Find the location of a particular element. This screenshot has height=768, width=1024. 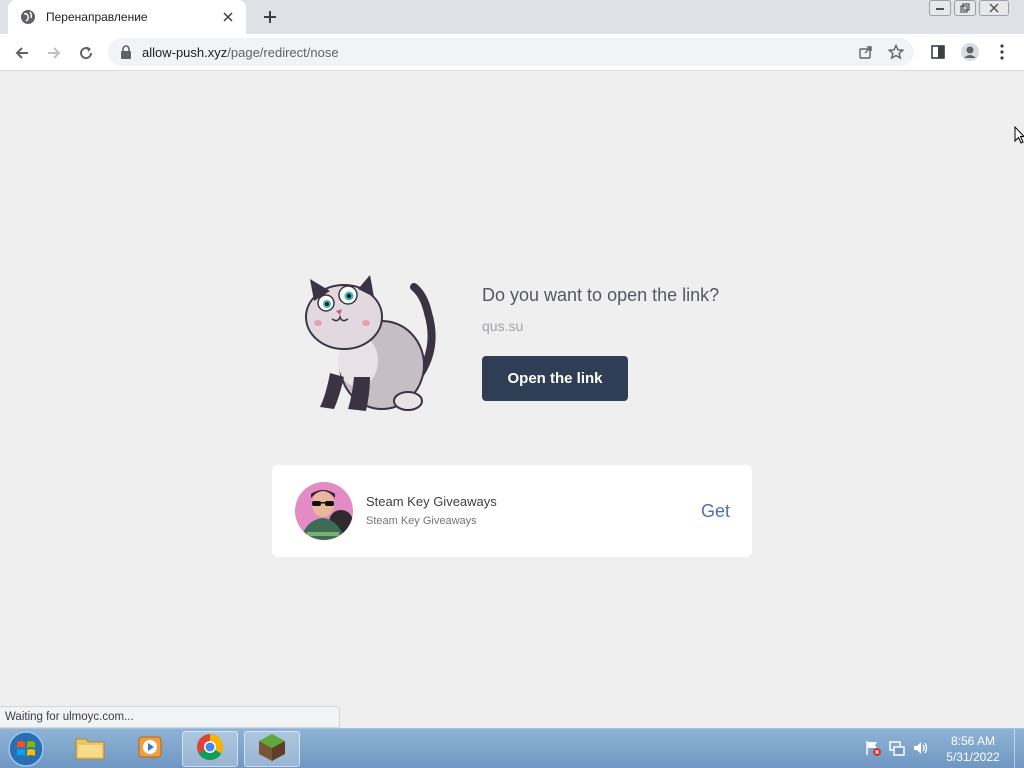

menu-kebab-icon is located at coordinates (1002, 52).